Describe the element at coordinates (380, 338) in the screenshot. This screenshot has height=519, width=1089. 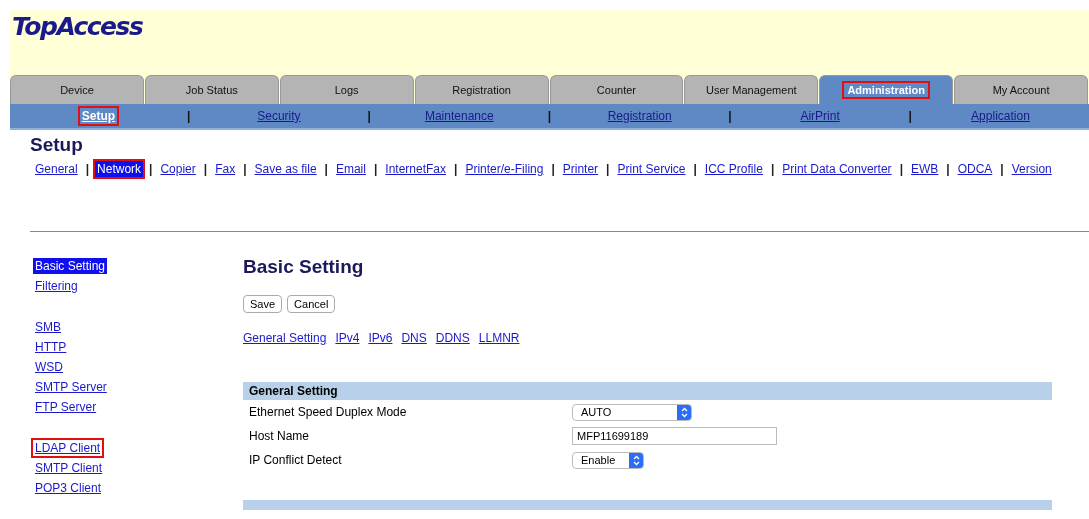
I see `anchor-link: IPv6` at that location.